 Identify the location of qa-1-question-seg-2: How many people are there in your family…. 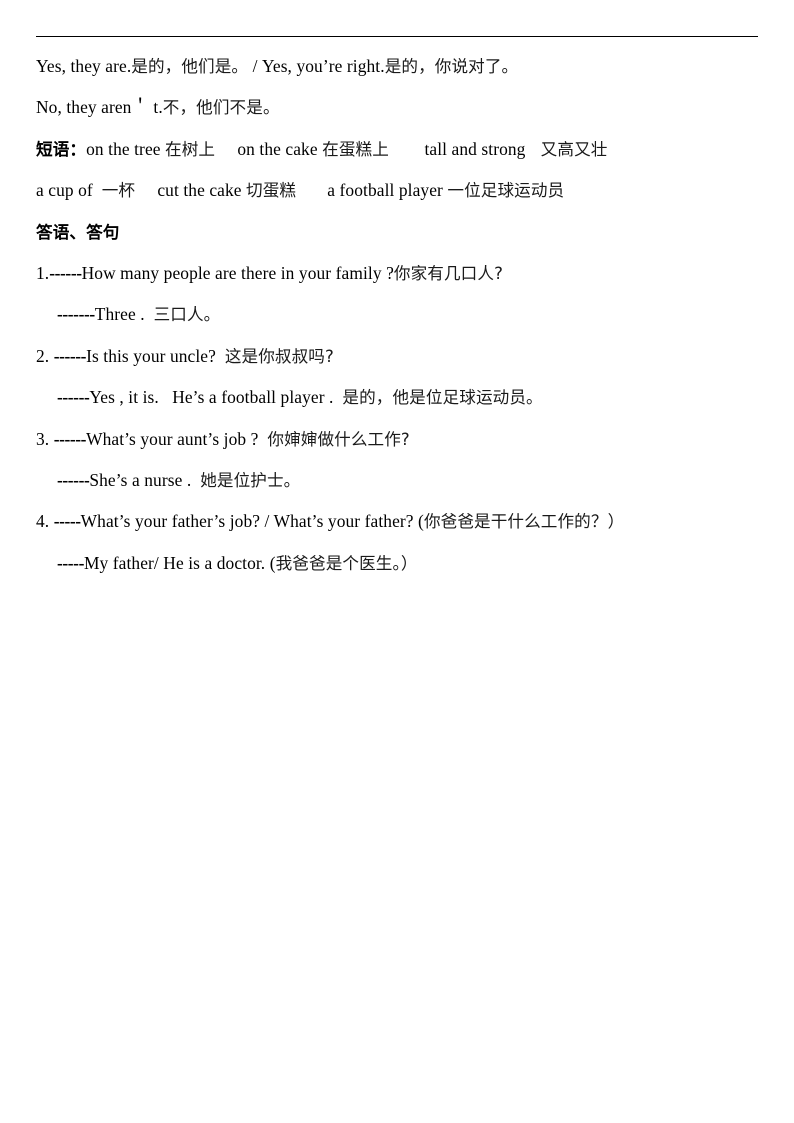
(237, 272).